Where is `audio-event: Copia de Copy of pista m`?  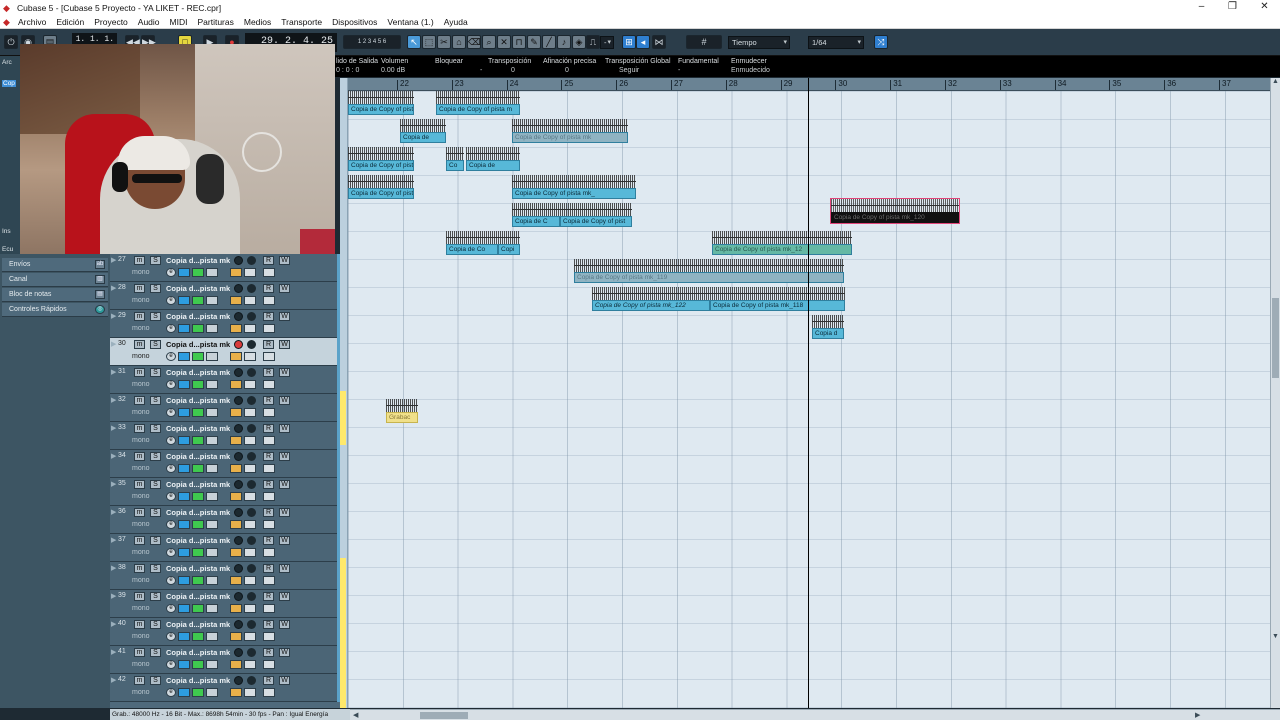
audio-event: Copia de Copy of pista m is located at coordinates (381, 159).